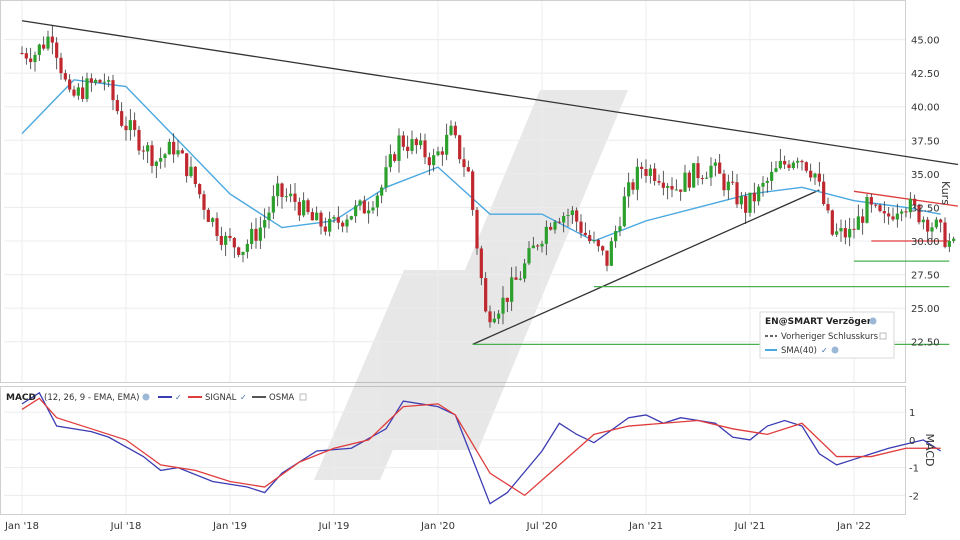 The image size is (960, 540). What do you see at coordinates (925, 208) in the screenshot?
I see `price-y-tick-label: 32.50` at bounding box center [925, 208].